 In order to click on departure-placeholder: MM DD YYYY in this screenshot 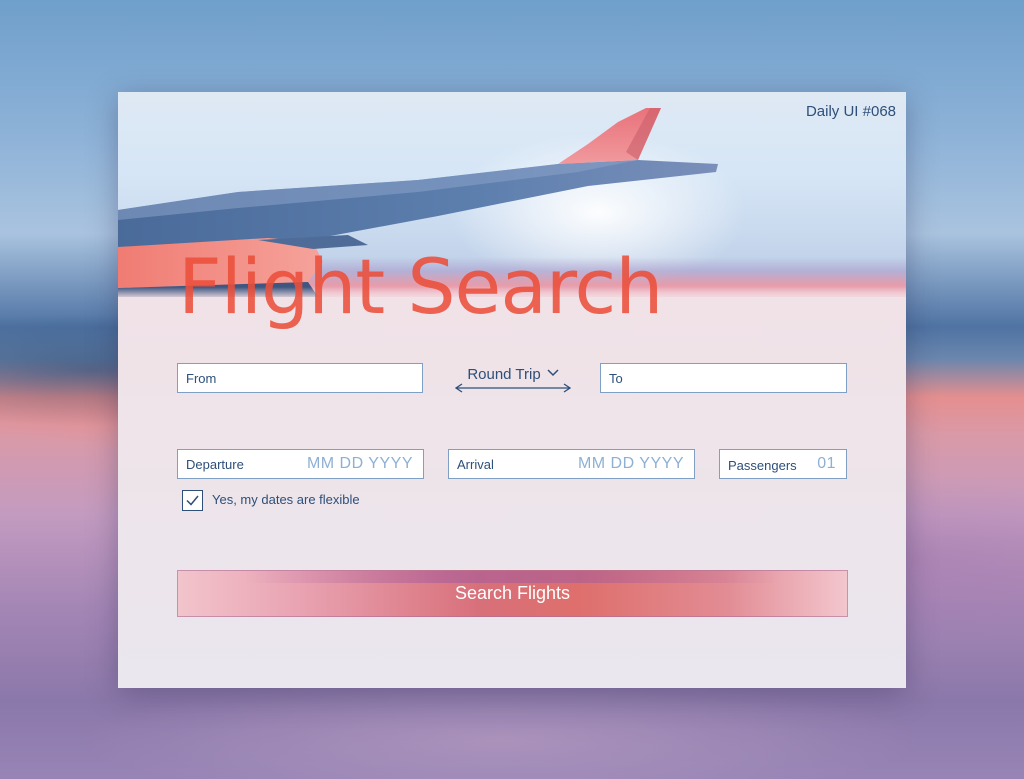, I will do `click(359, 463)`.